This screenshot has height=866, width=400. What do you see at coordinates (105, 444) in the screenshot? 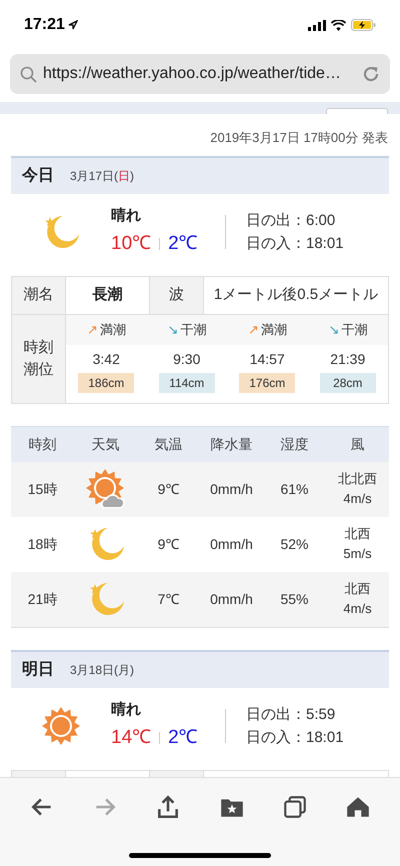
I see `column-header: 天気` at bounding box center [105, 444].